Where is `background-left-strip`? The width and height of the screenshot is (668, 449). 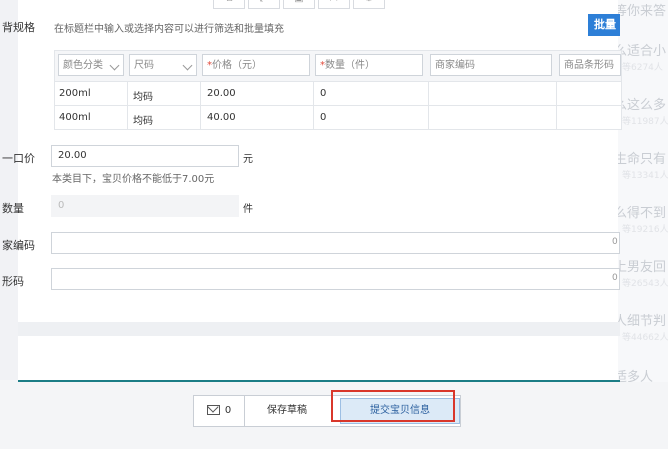 background-left-strip is located at coordinates (9, 190).